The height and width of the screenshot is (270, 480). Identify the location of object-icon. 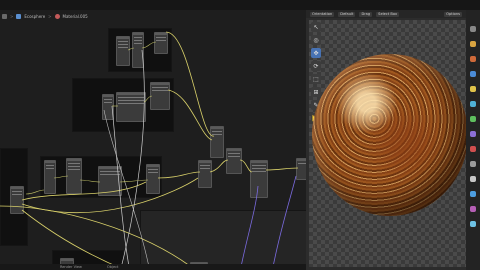
(4, 16).